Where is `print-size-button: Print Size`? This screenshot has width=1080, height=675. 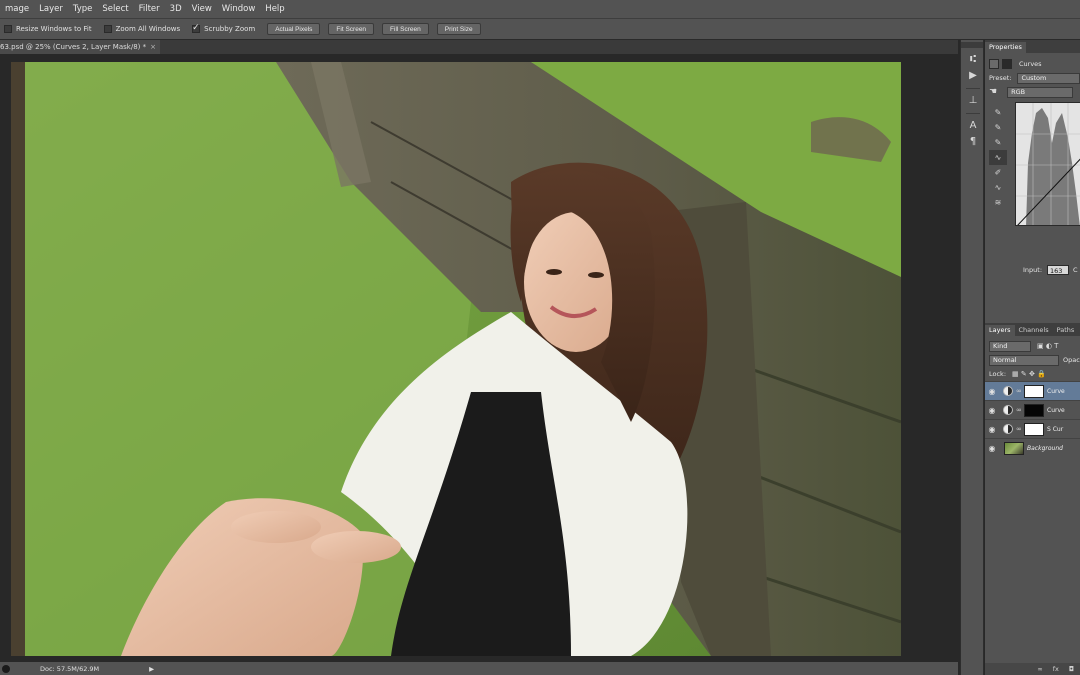
print-size-button: Print Size is located at coordinates (458, 29).